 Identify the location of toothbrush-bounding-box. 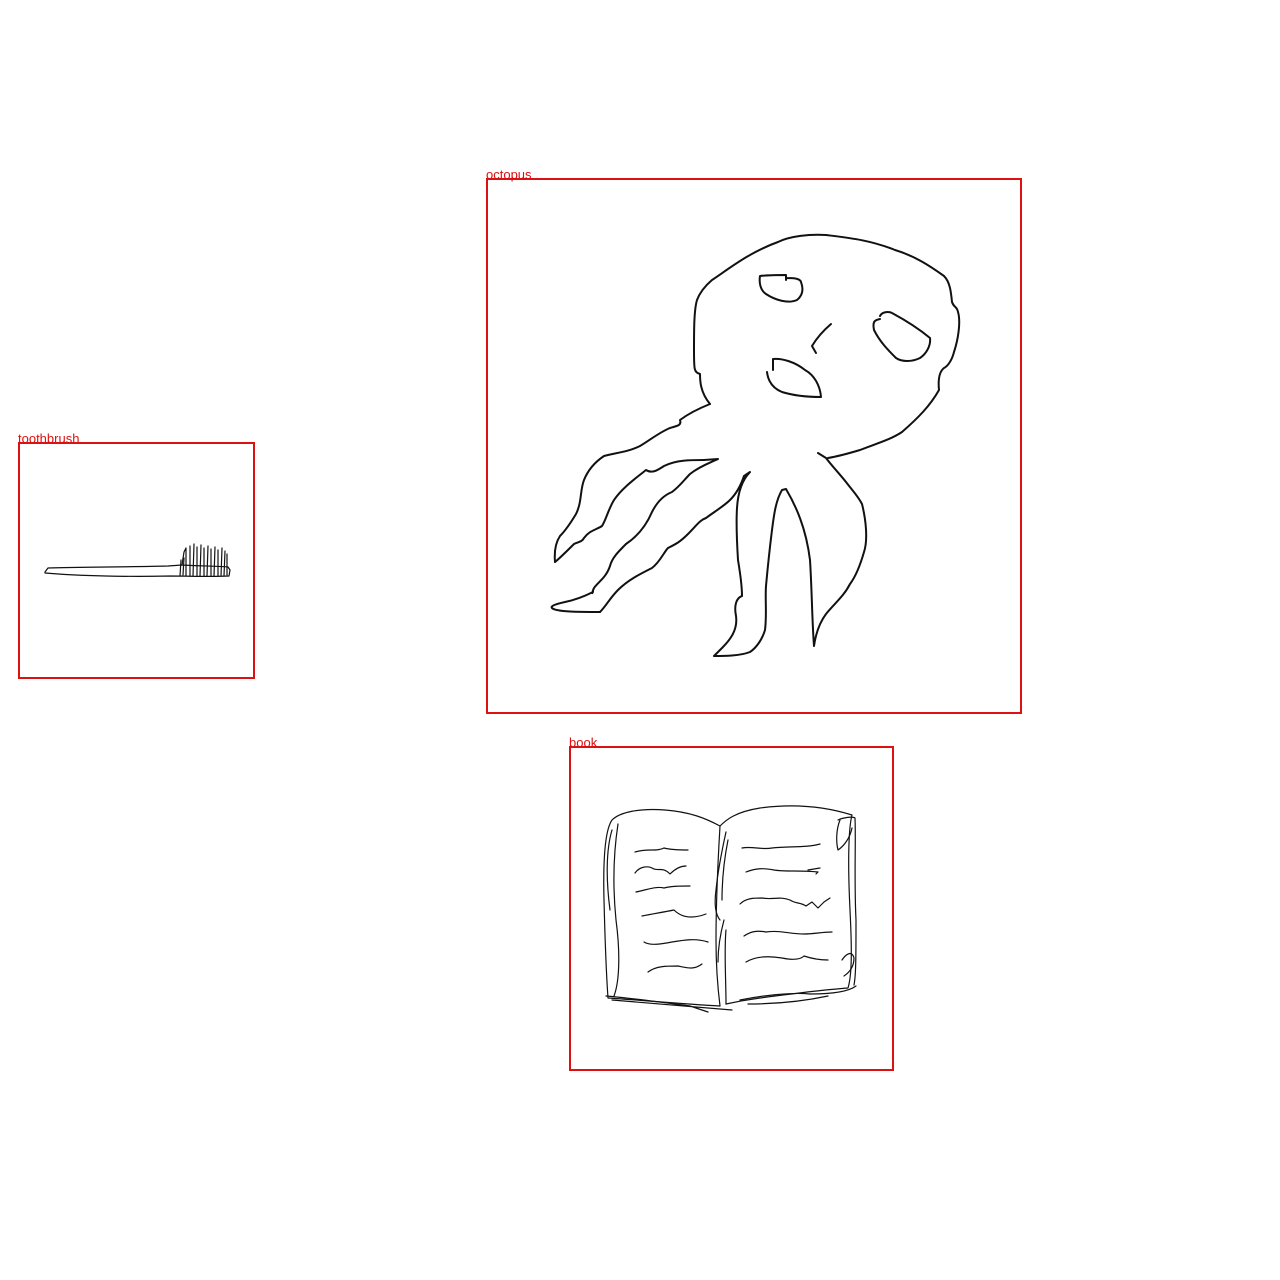
(136, 560).